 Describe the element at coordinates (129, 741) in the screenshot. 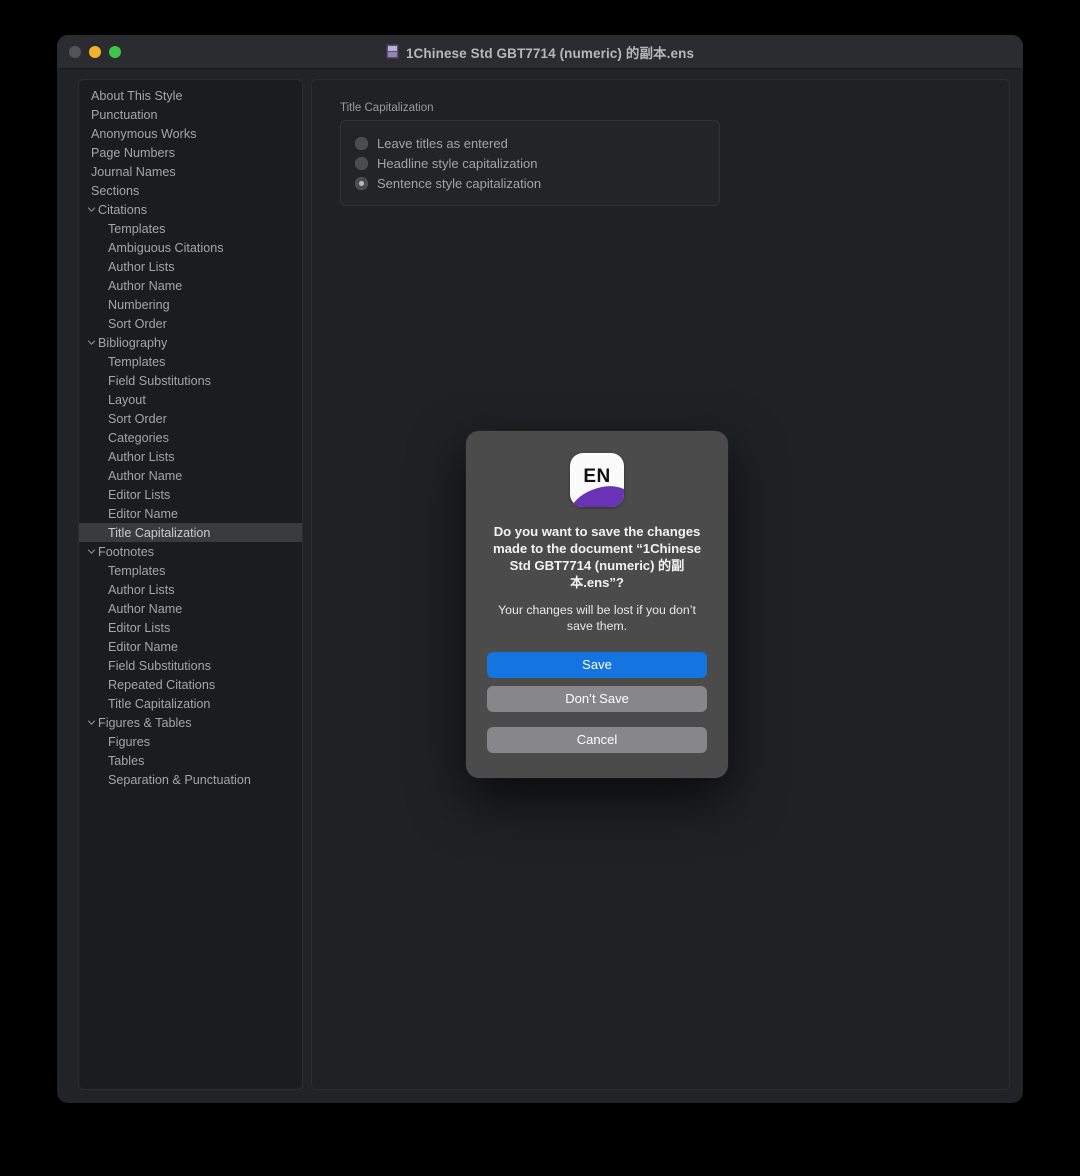

I see `sidebar-item-label: Figures` at that location.